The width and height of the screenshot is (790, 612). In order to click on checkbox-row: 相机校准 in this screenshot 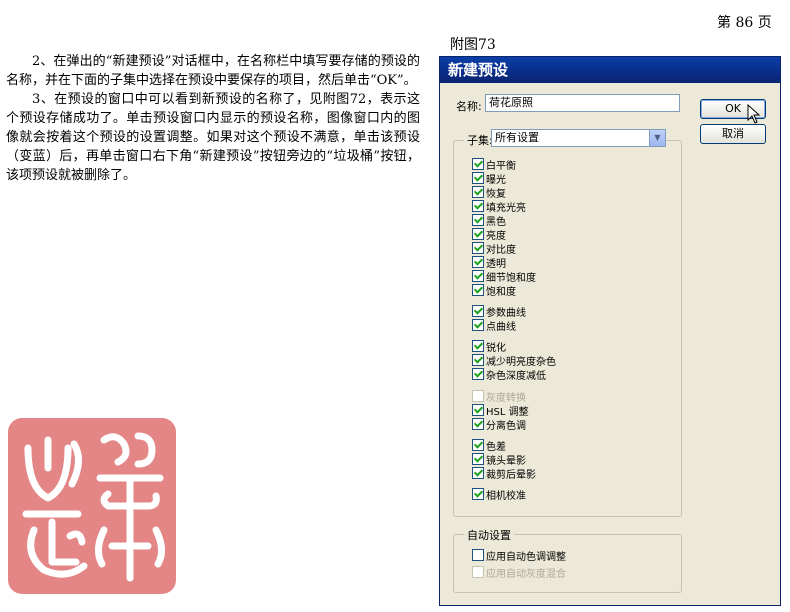, I will do `click(499, 495)`.